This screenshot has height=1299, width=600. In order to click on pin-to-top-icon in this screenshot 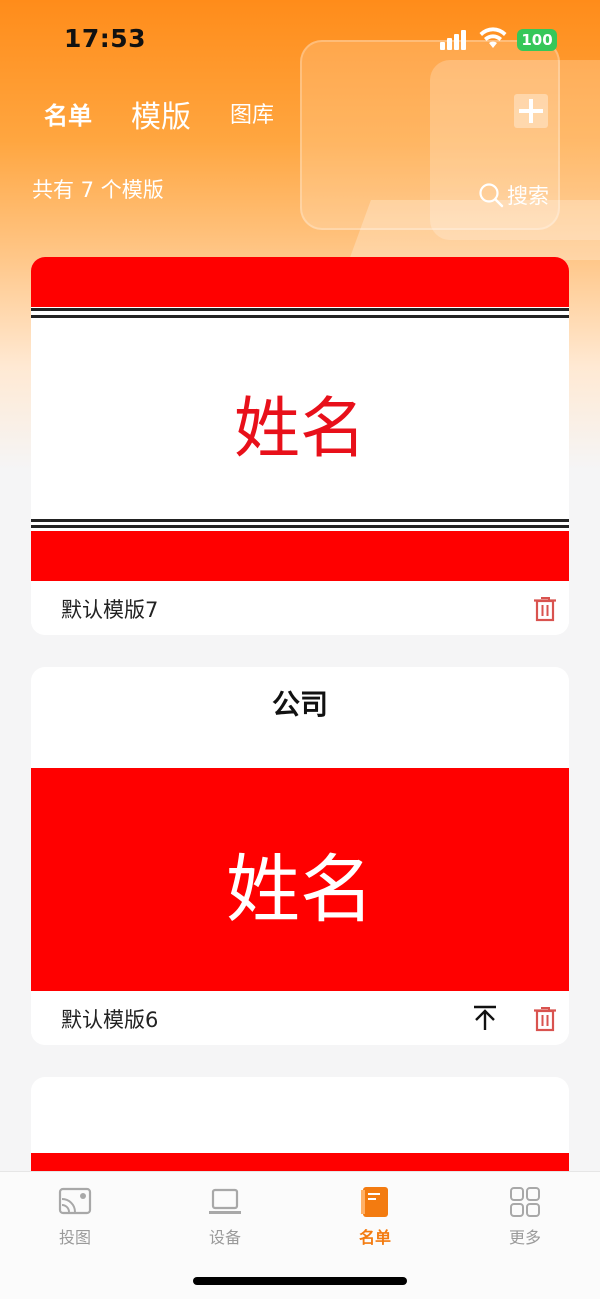, I will do `click(485, 1018)`.